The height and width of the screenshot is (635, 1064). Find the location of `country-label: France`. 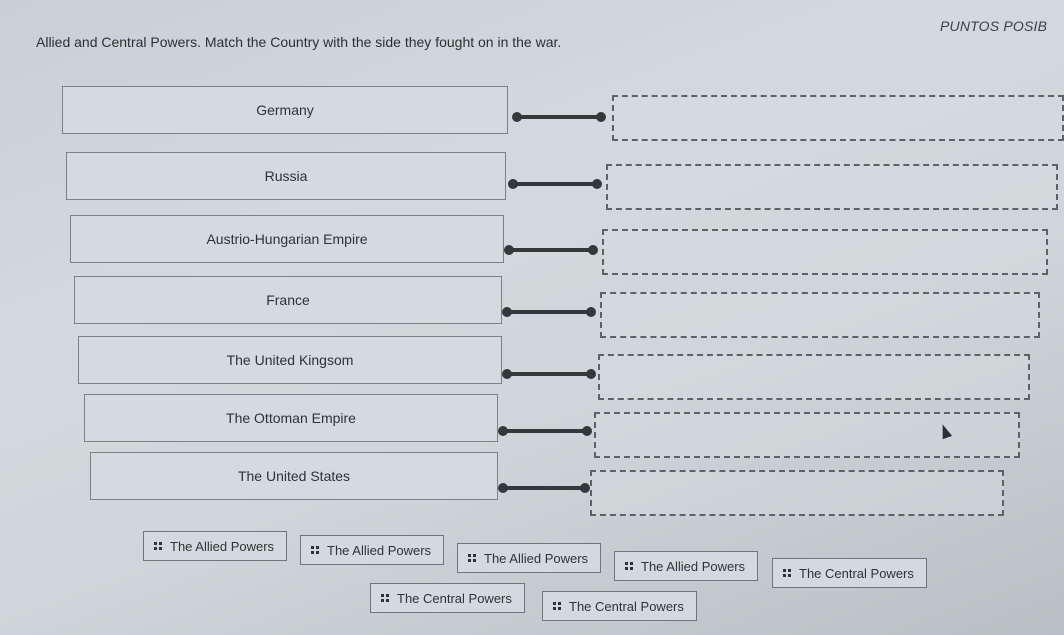

country-label: France is located at coordinates (288, 300).